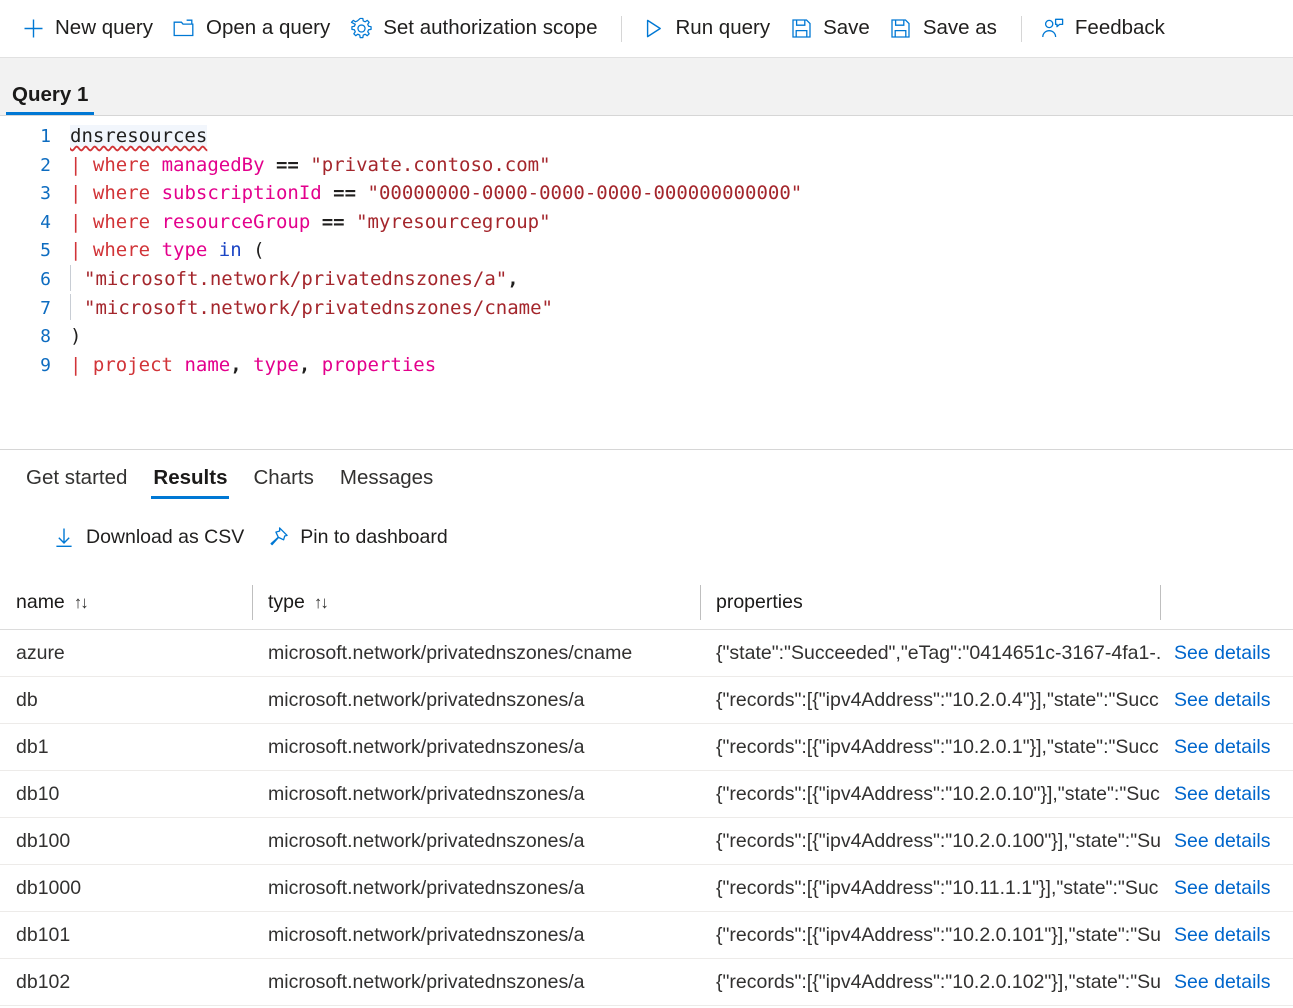 The image size is (1293, 1008). I want to click on column-header-type-label: type, so click(286, 602).